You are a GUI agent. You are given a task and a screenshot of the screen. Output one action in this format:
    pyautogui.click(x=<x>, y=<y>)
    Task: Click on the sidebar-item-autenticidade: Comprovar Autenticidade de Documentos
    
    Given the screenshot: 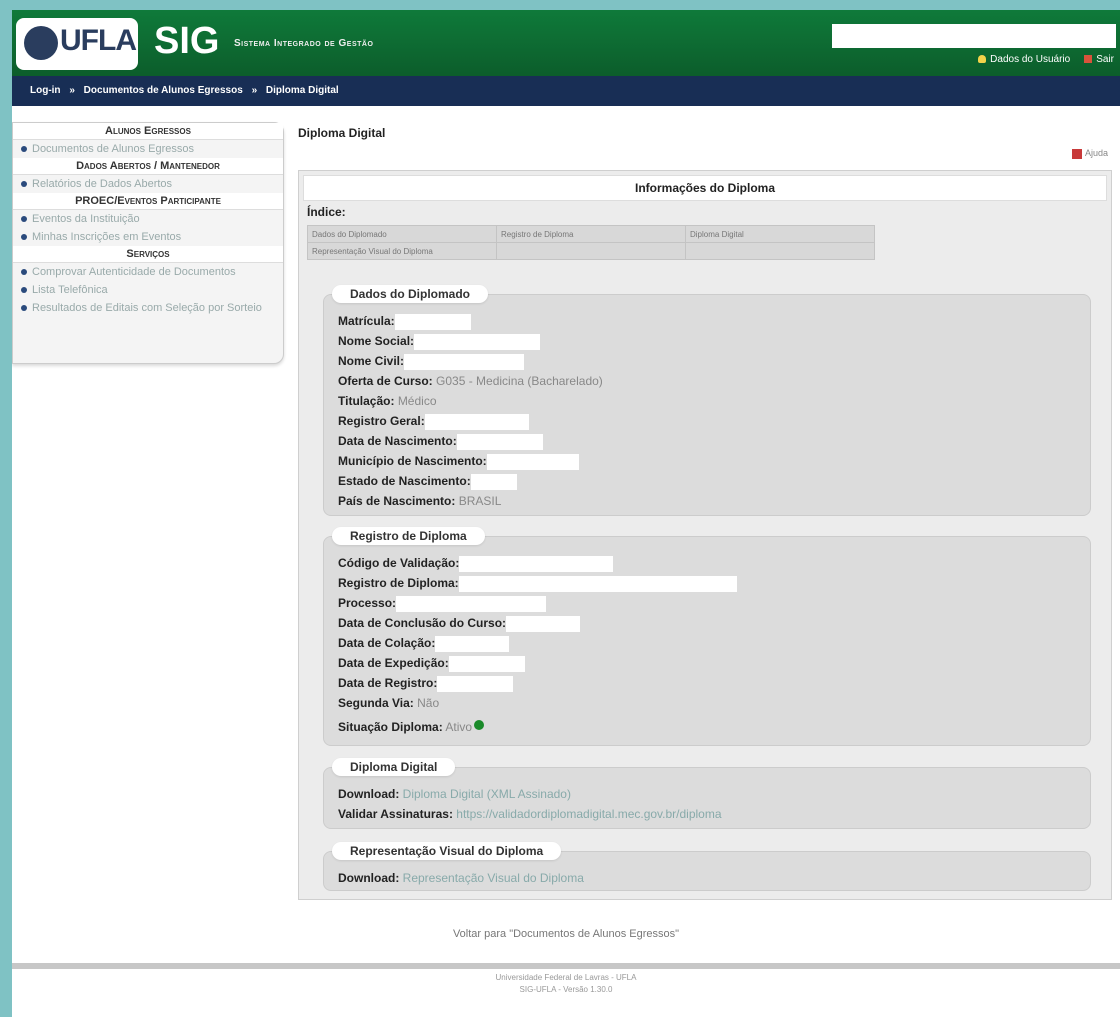 What is the action you would take?
    pyautogui.click(x=148, y=272)
    